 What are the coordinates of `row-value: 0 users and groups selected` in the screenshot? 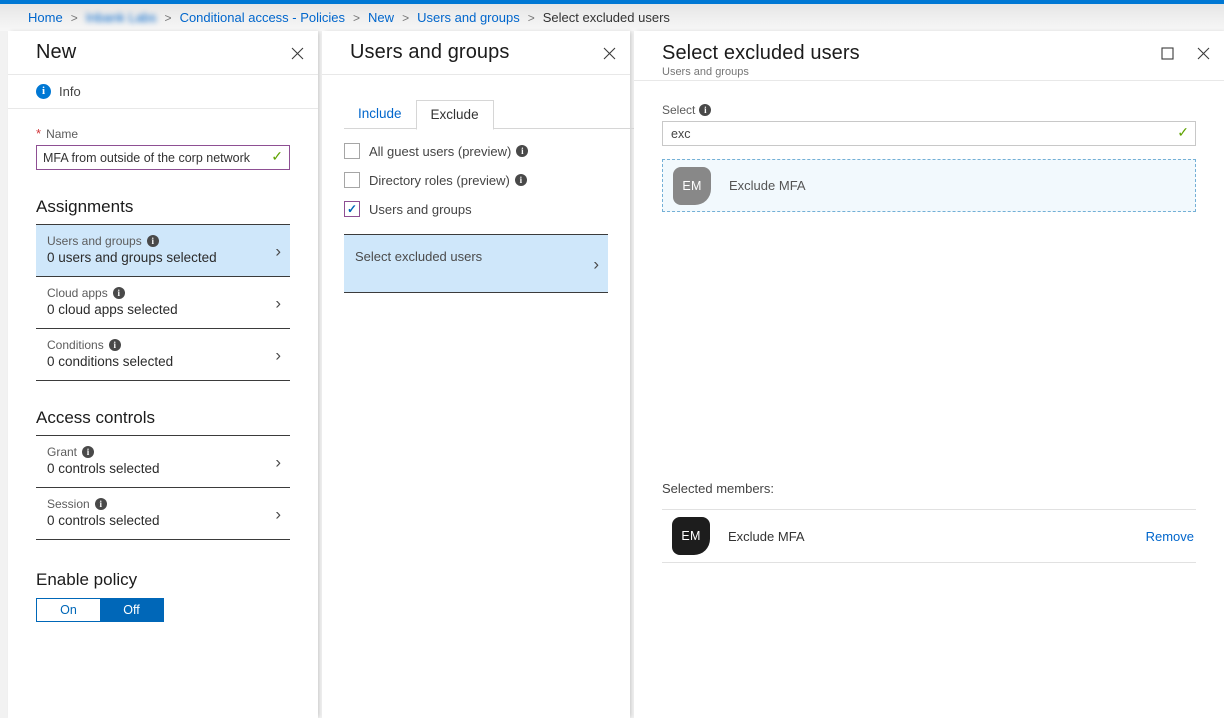 It's located at (132, 257).